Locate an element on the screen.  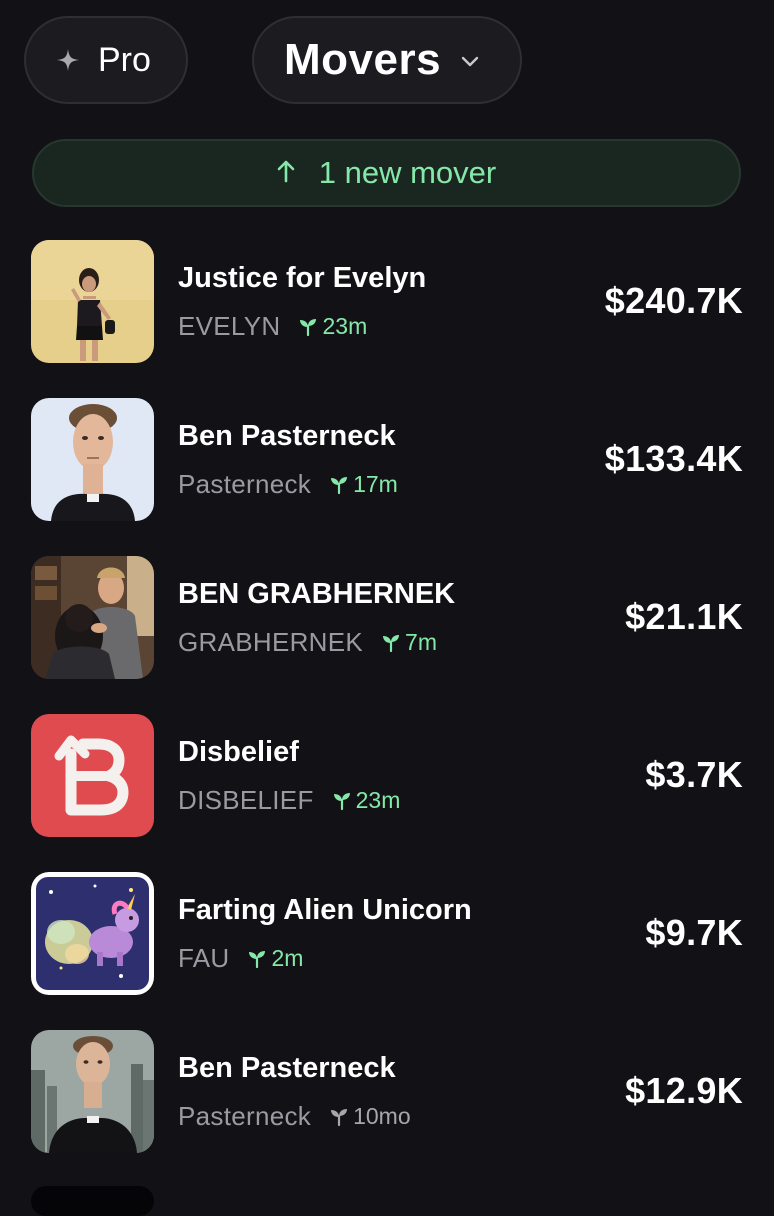
token-age: 10mo is located at coordinates (382, 1116).